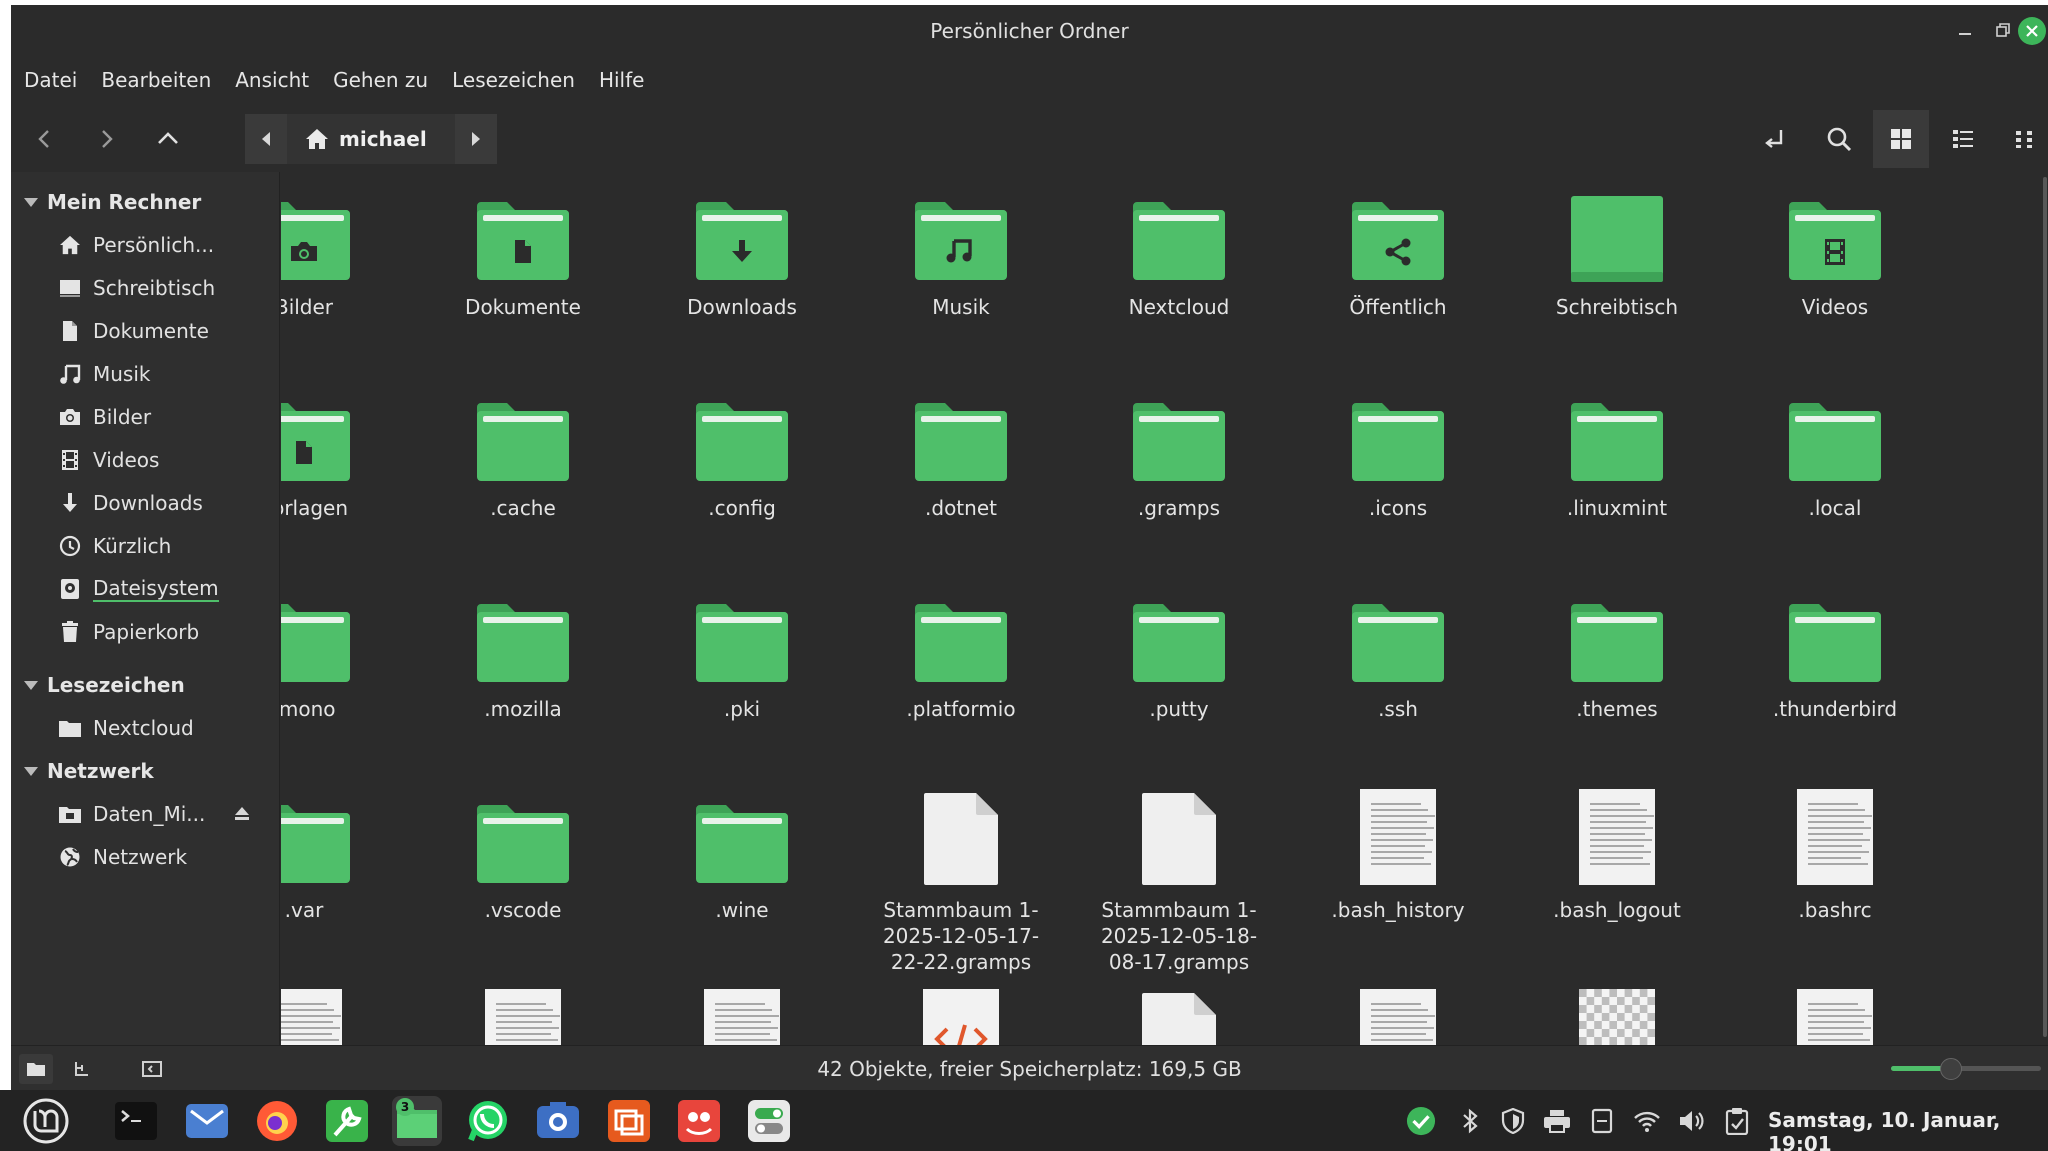 The height and width of the screenshot is (1151, 2048). I want to click on file-item-bash-history: .bash_history, so click(1398, 856).